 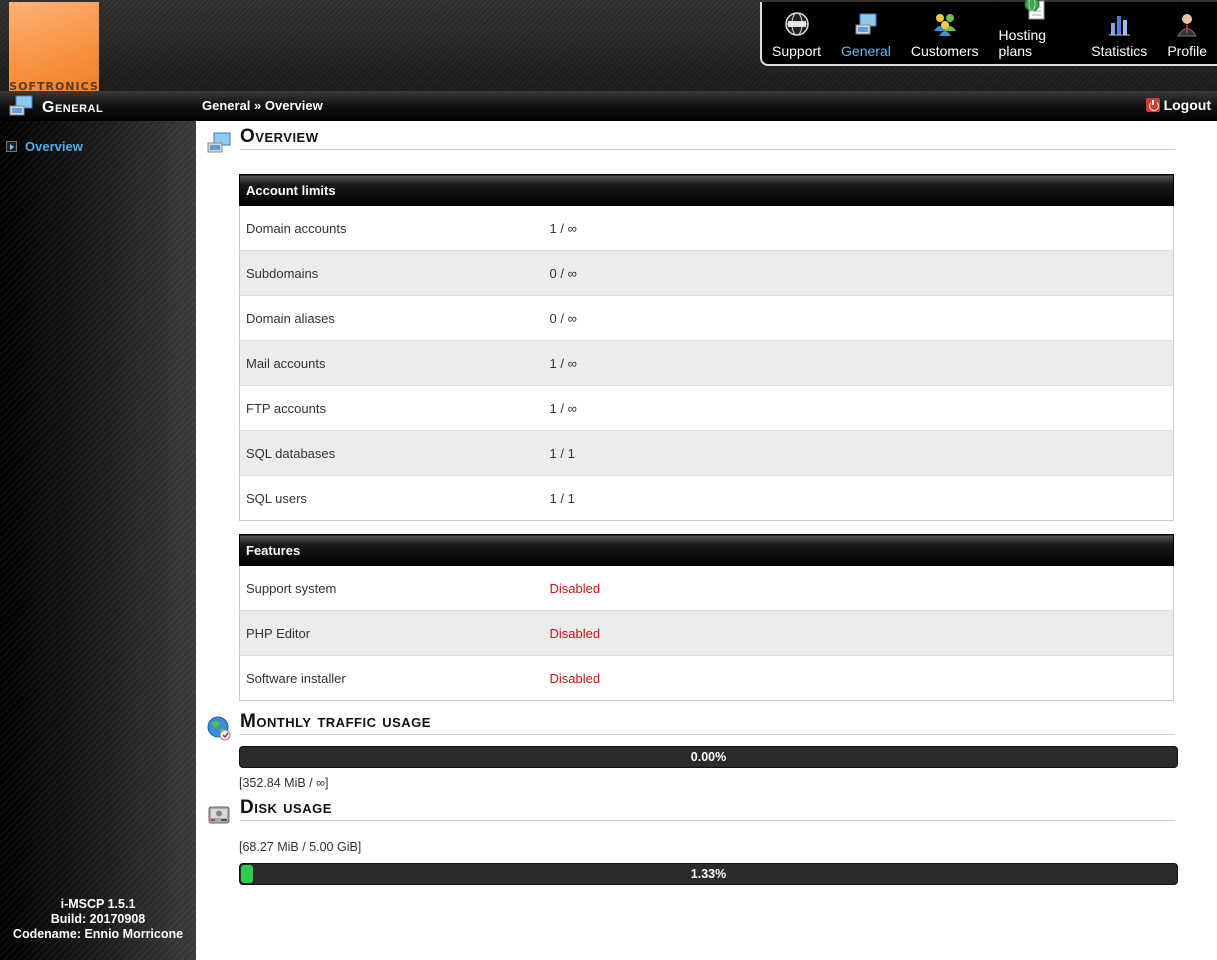 I want to click on disk-heading: Disk usage, so click(x=690, y=812).